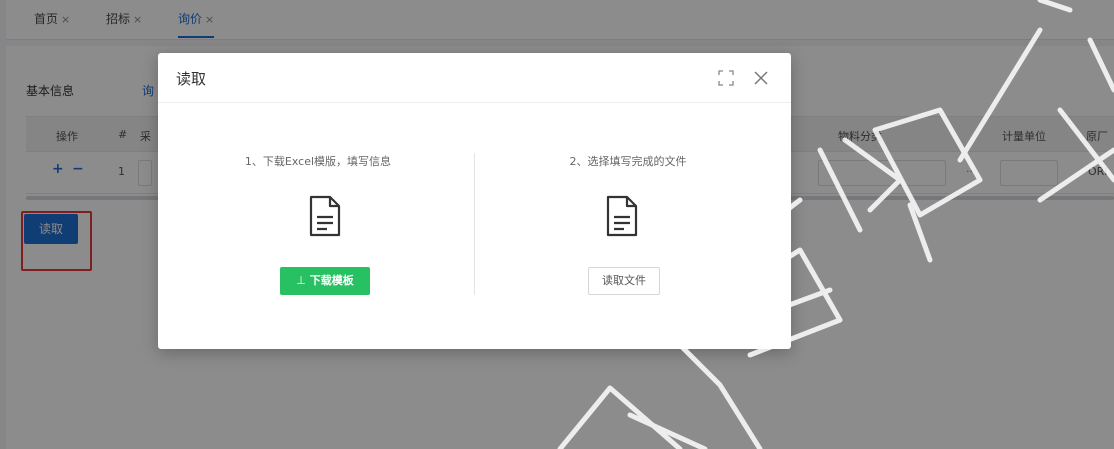 The height and width of the screenshot is (449, 1114). What do you see at coordinates (331, 280) in the screenshot?
I see `download-button-label: 下载模板` at bounding box center [331, 280].